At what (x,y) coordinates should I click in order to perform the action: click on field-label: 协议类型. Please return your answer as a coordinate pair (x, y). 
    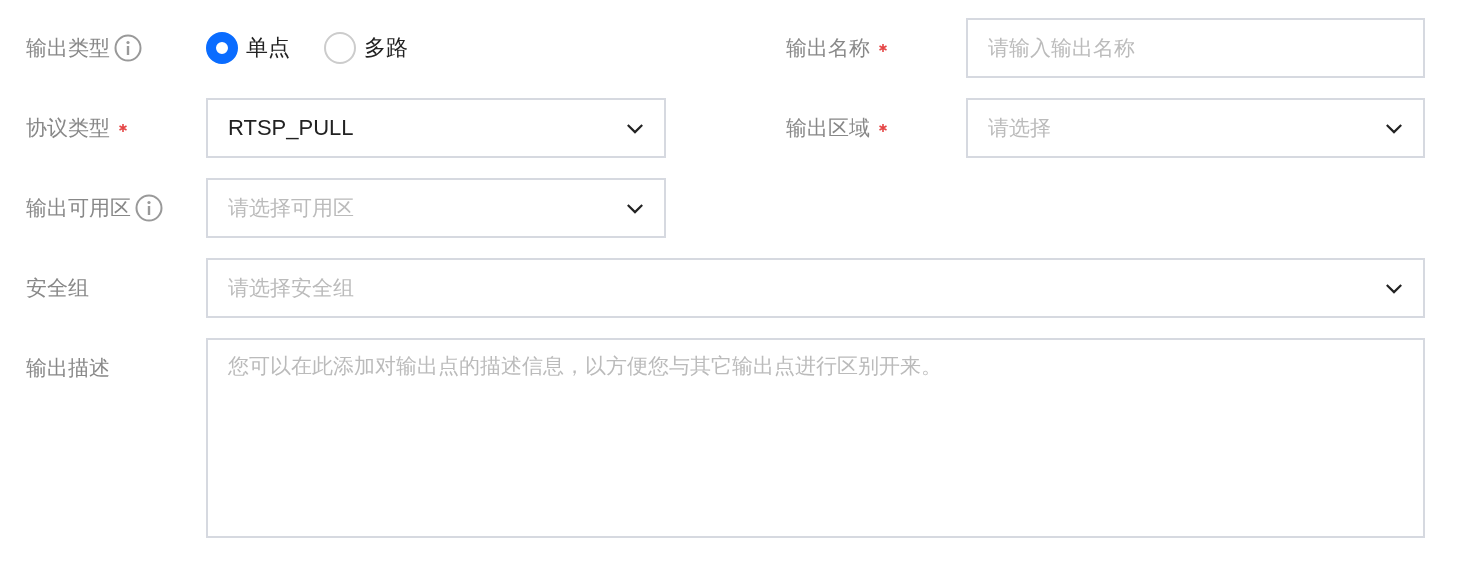
    Looking at the image, I should click on (68, 128).